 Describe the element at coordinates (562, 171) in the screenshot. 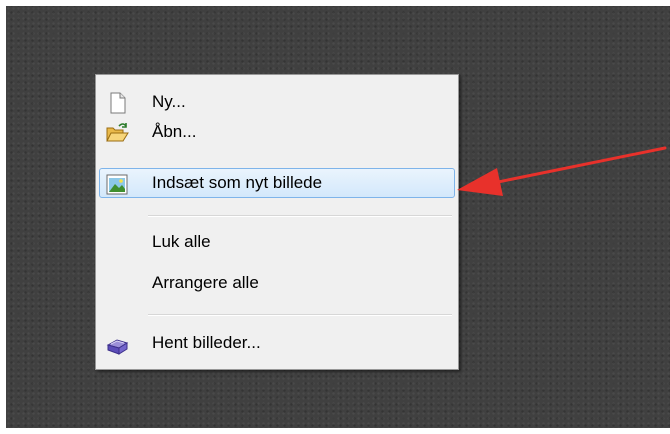

I see `annotation-arrow` at that location.